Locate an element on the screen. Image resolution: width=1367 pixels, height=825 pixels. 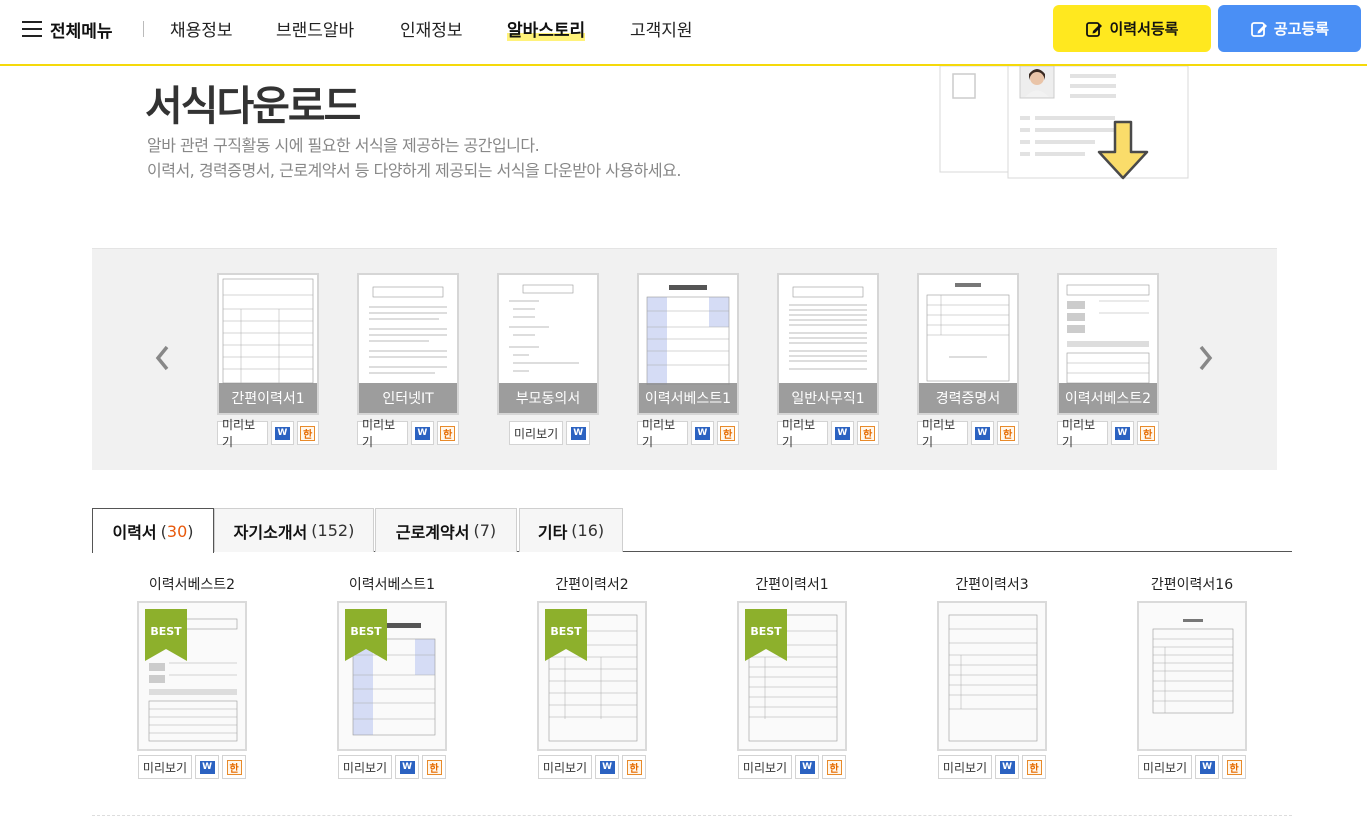
carousel-item: 부모동의서 미리보기 W is located at coordinates (548, 359).